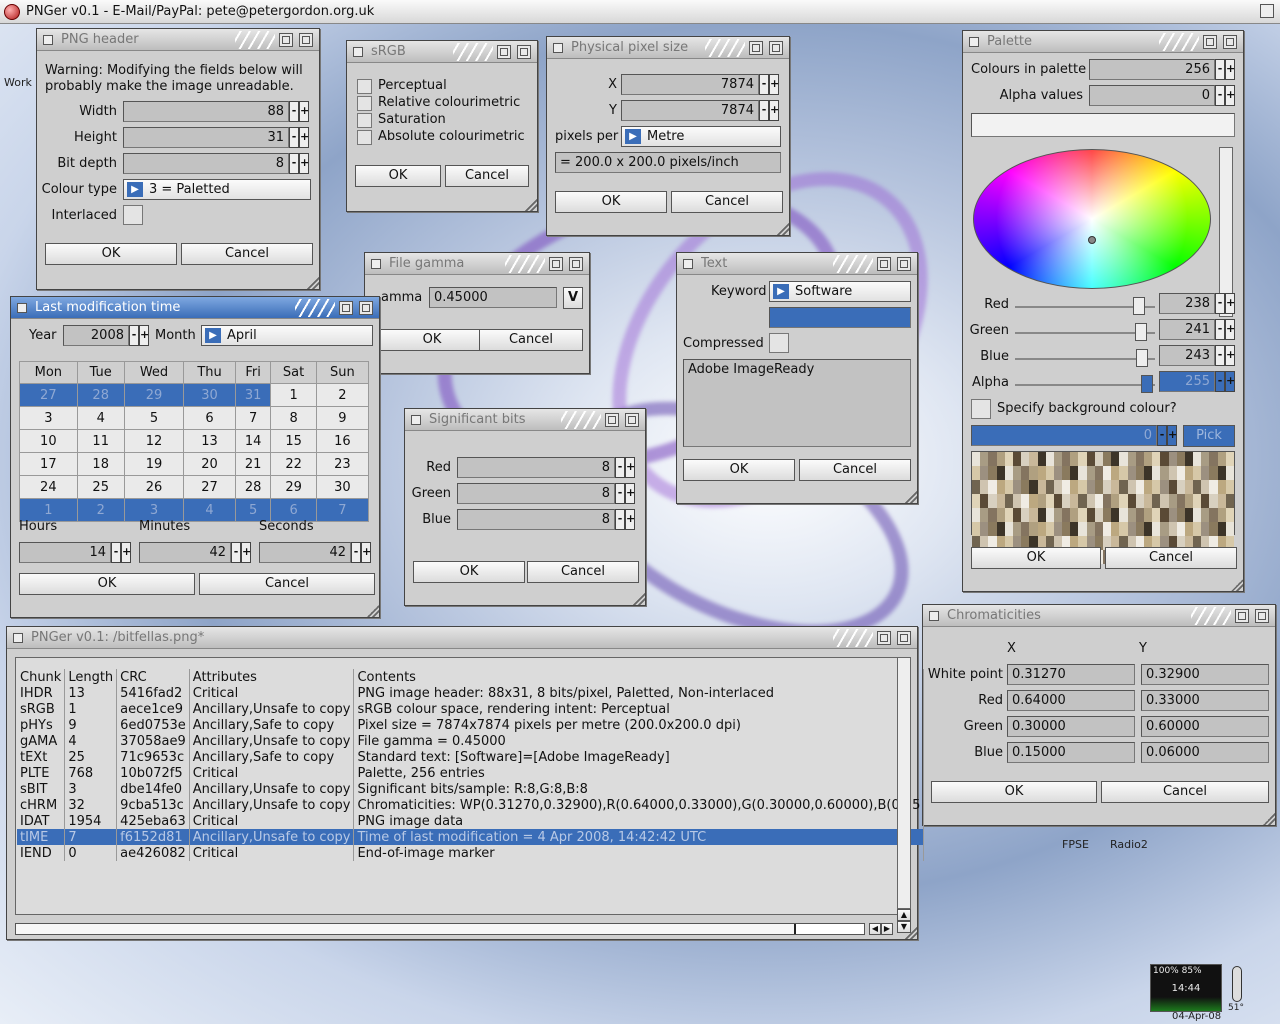  I want to click on calendar-day: 12, so click(154, 441).